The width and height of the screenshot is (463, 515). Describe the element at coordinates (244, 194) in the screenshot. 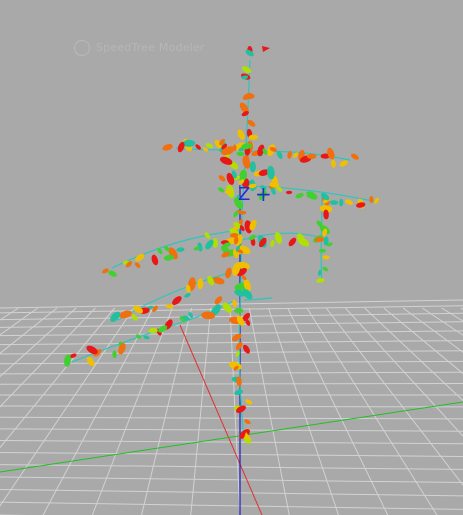

I see `z-axis-label: Z` at that location.